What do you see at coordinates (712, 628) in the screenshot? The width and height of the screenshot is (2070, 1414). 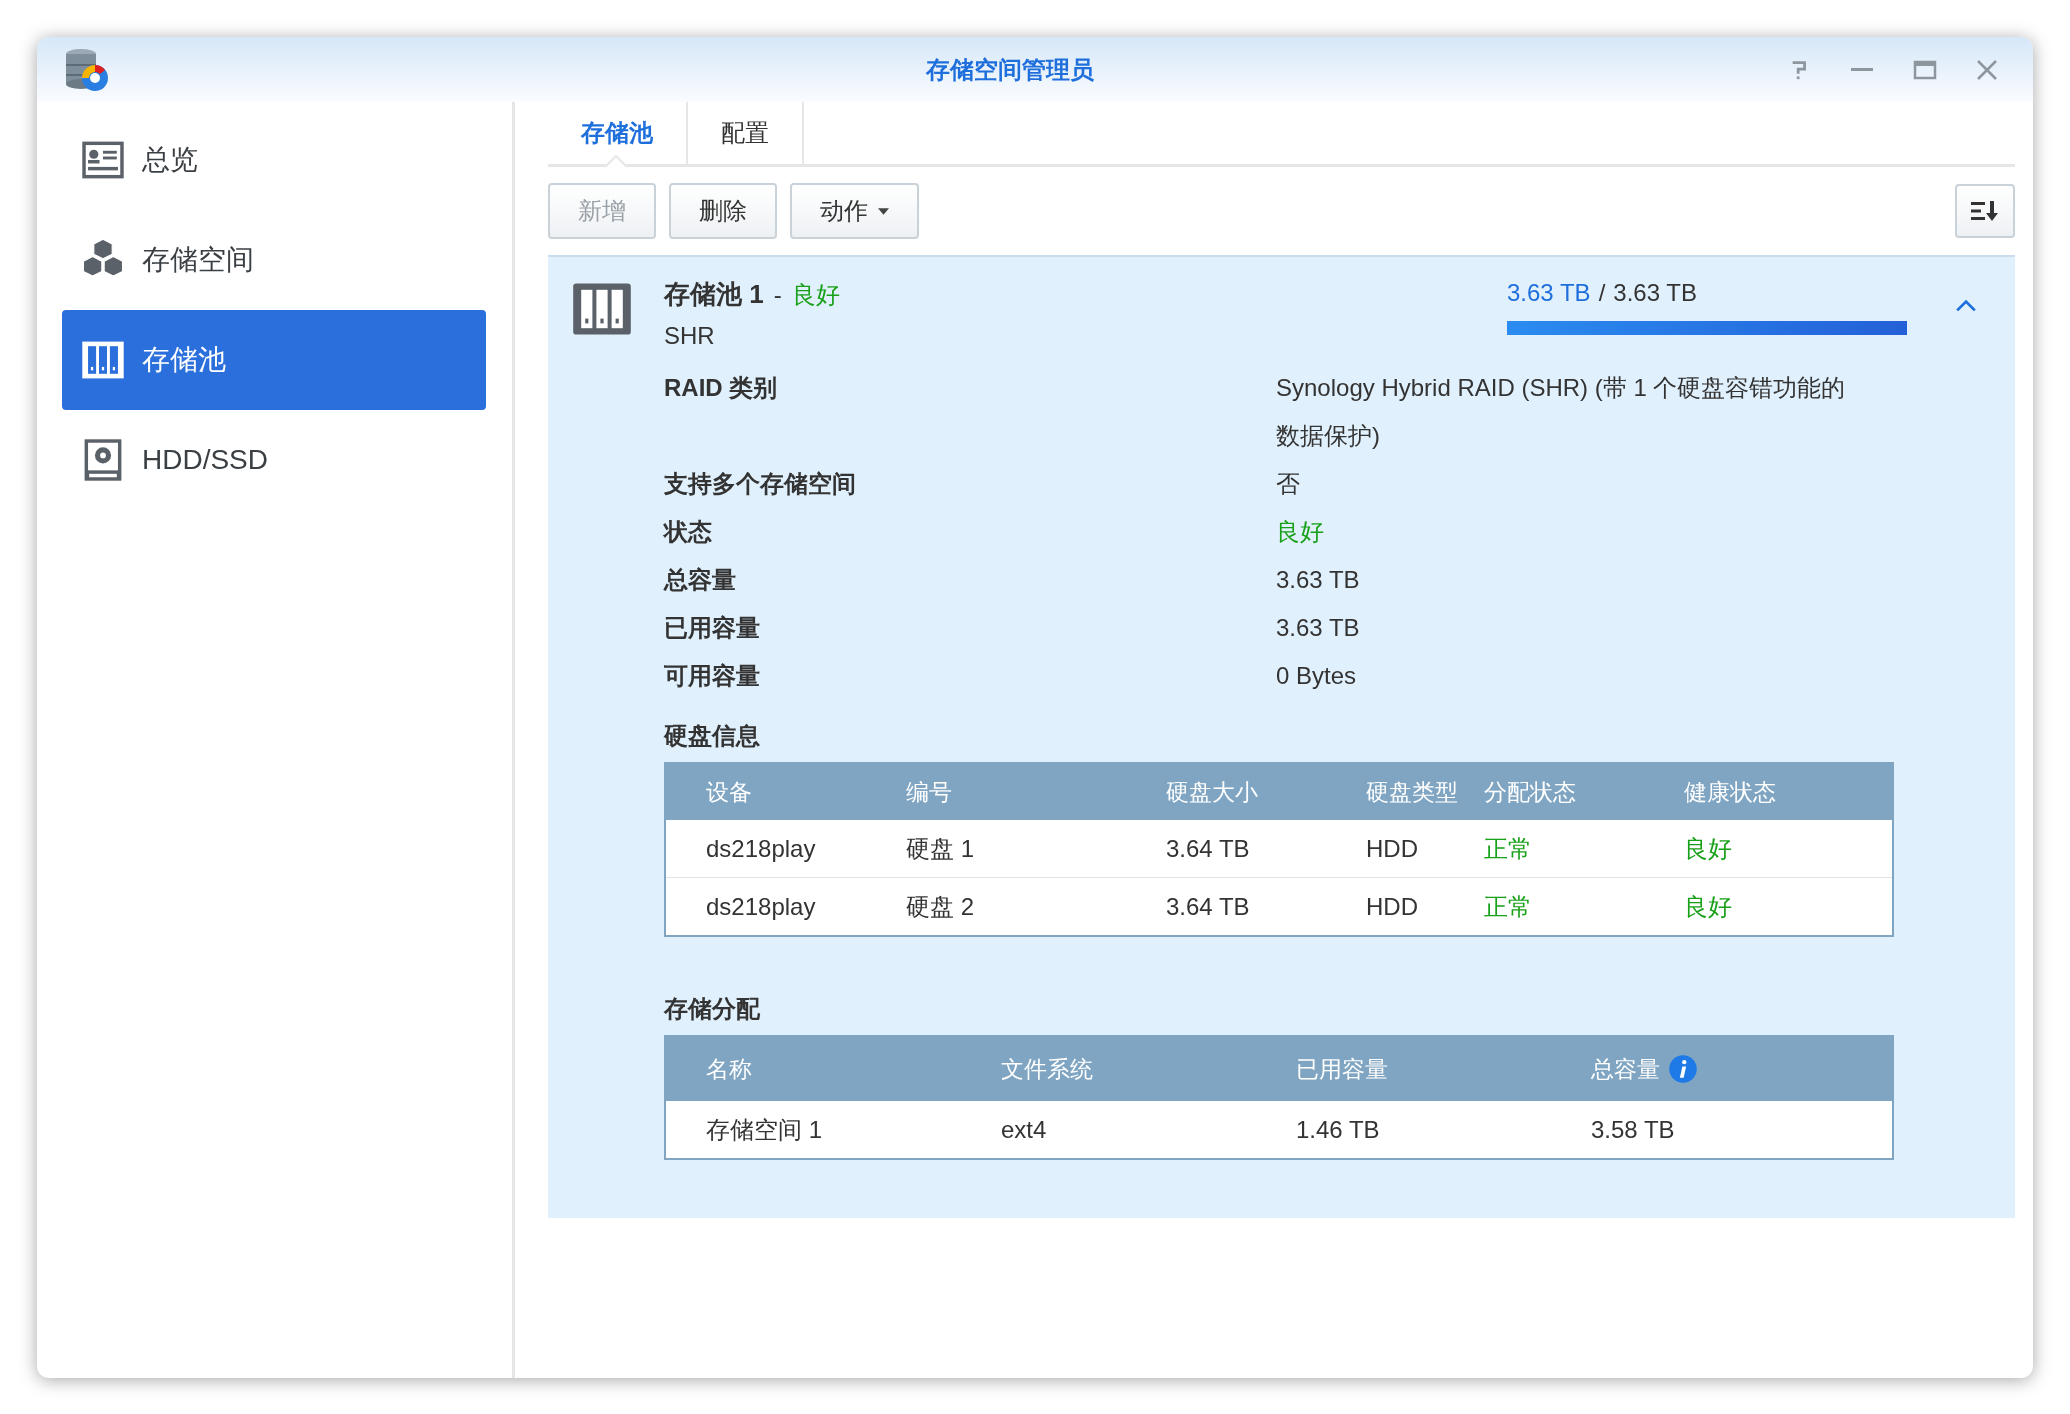 I see `detail-label: 已用容量` at bounding box center [712, 628].